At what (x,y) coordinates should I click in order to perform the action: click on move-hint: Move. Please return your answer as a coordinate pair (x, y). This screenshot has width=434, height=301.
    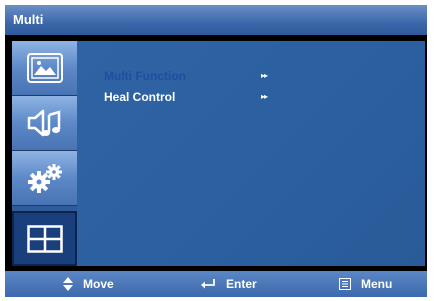
    Looking at the image, I should click on (88, 284).